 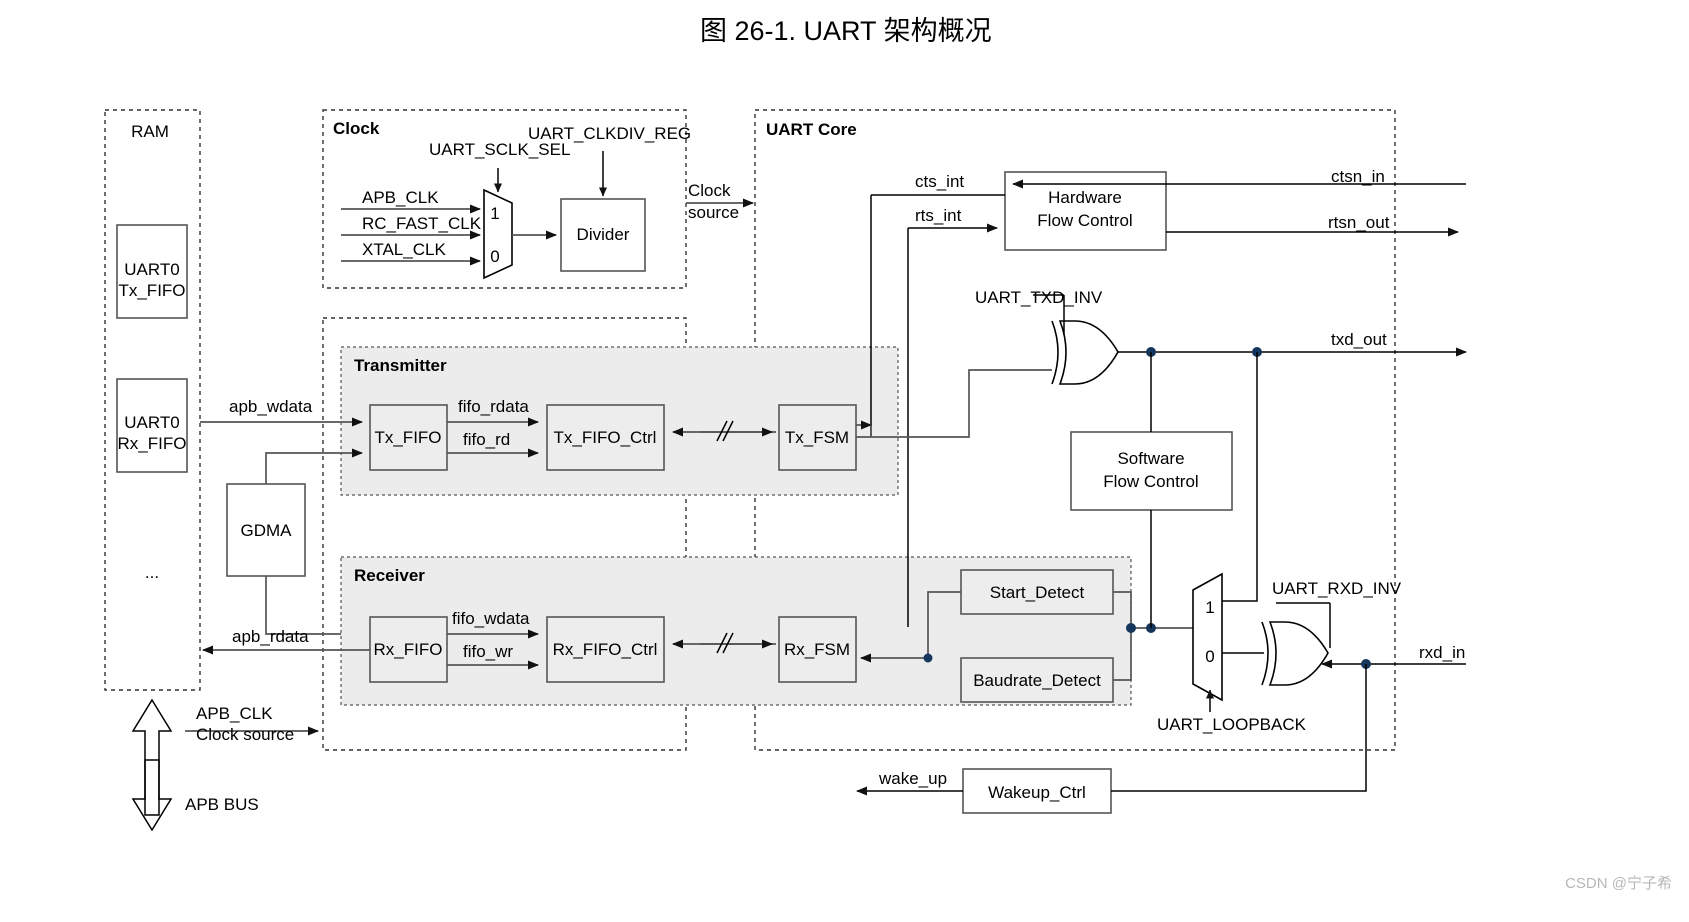 What do you see at coordinates (603, 234) in the screenshot?
I see `block-divider-label: Divider` at bounding box center [603, 234].